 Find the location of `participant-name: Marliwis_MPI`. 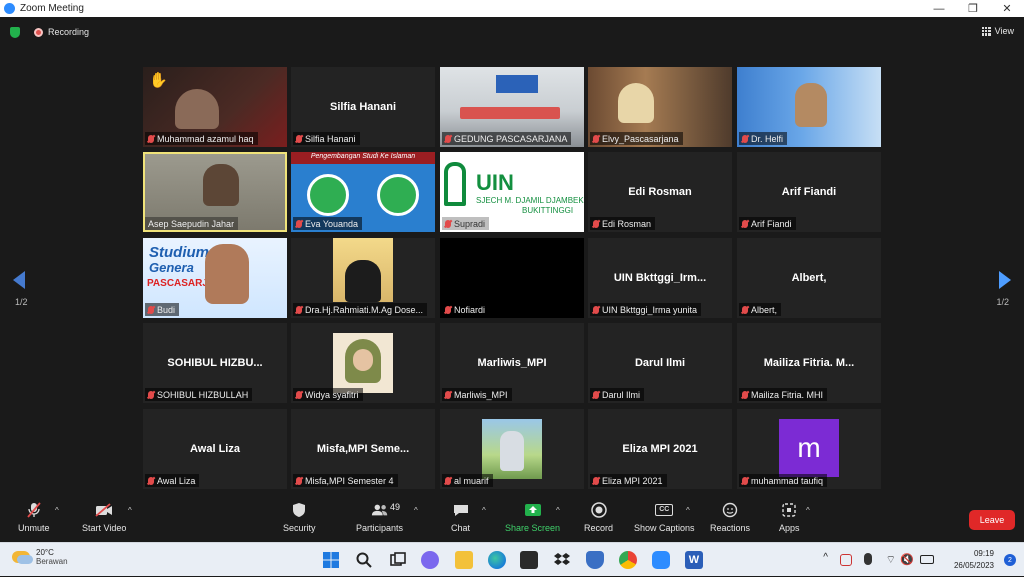

participant-name: Marliwis_MPI is located at coordinates (481, 394).